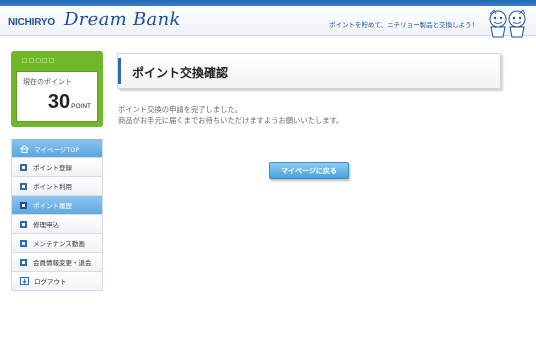  Describe the element at coordinates (59, 102) in the screenshot. I see `points-number: 30` at that location.